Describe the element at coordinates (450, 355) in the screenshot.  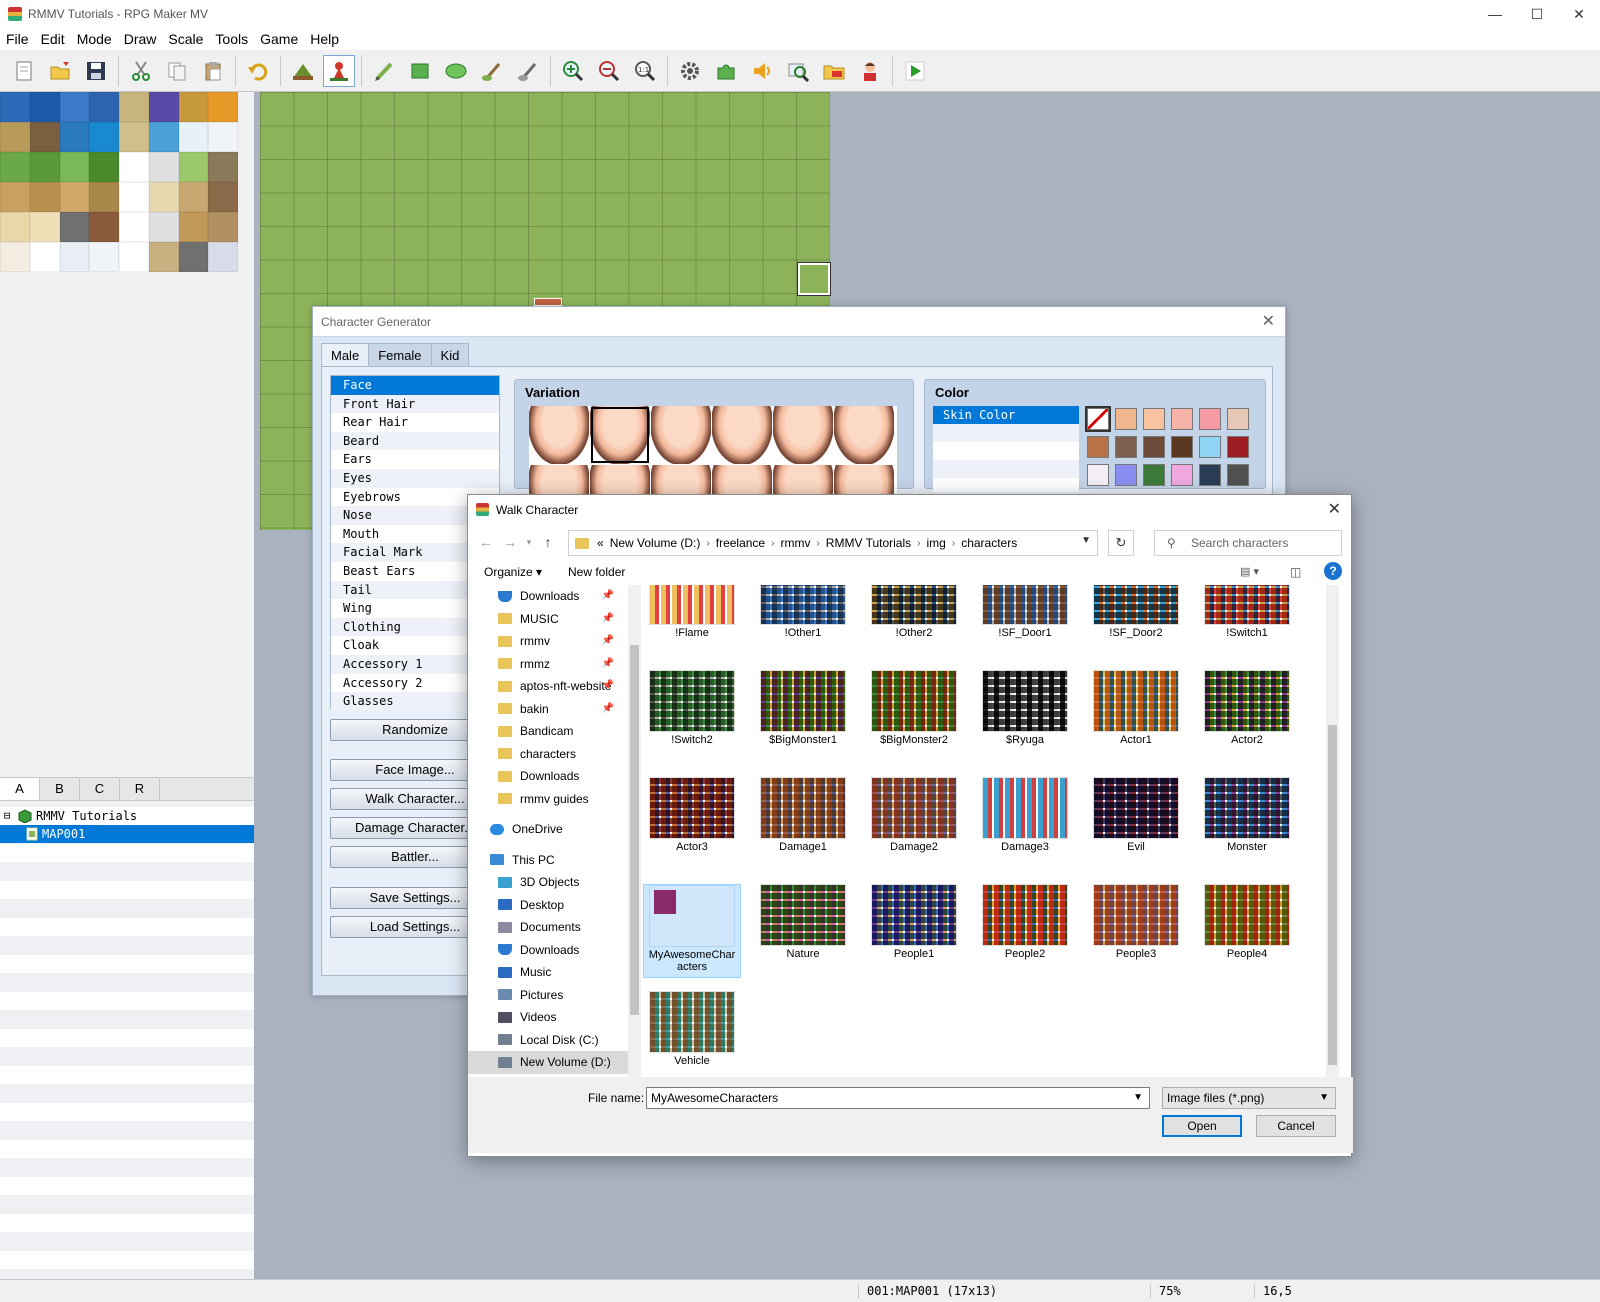
I see `tab-kid: Kid` at that location.